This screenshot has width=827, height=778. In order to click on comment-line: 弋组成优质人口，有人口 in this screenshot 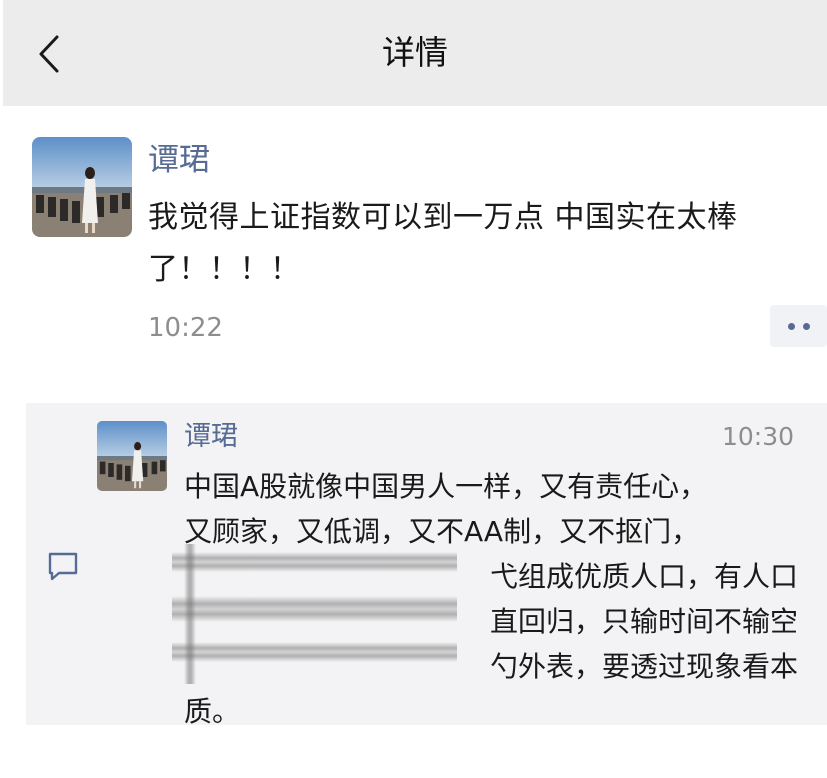, I will do `click(643, 576)`.